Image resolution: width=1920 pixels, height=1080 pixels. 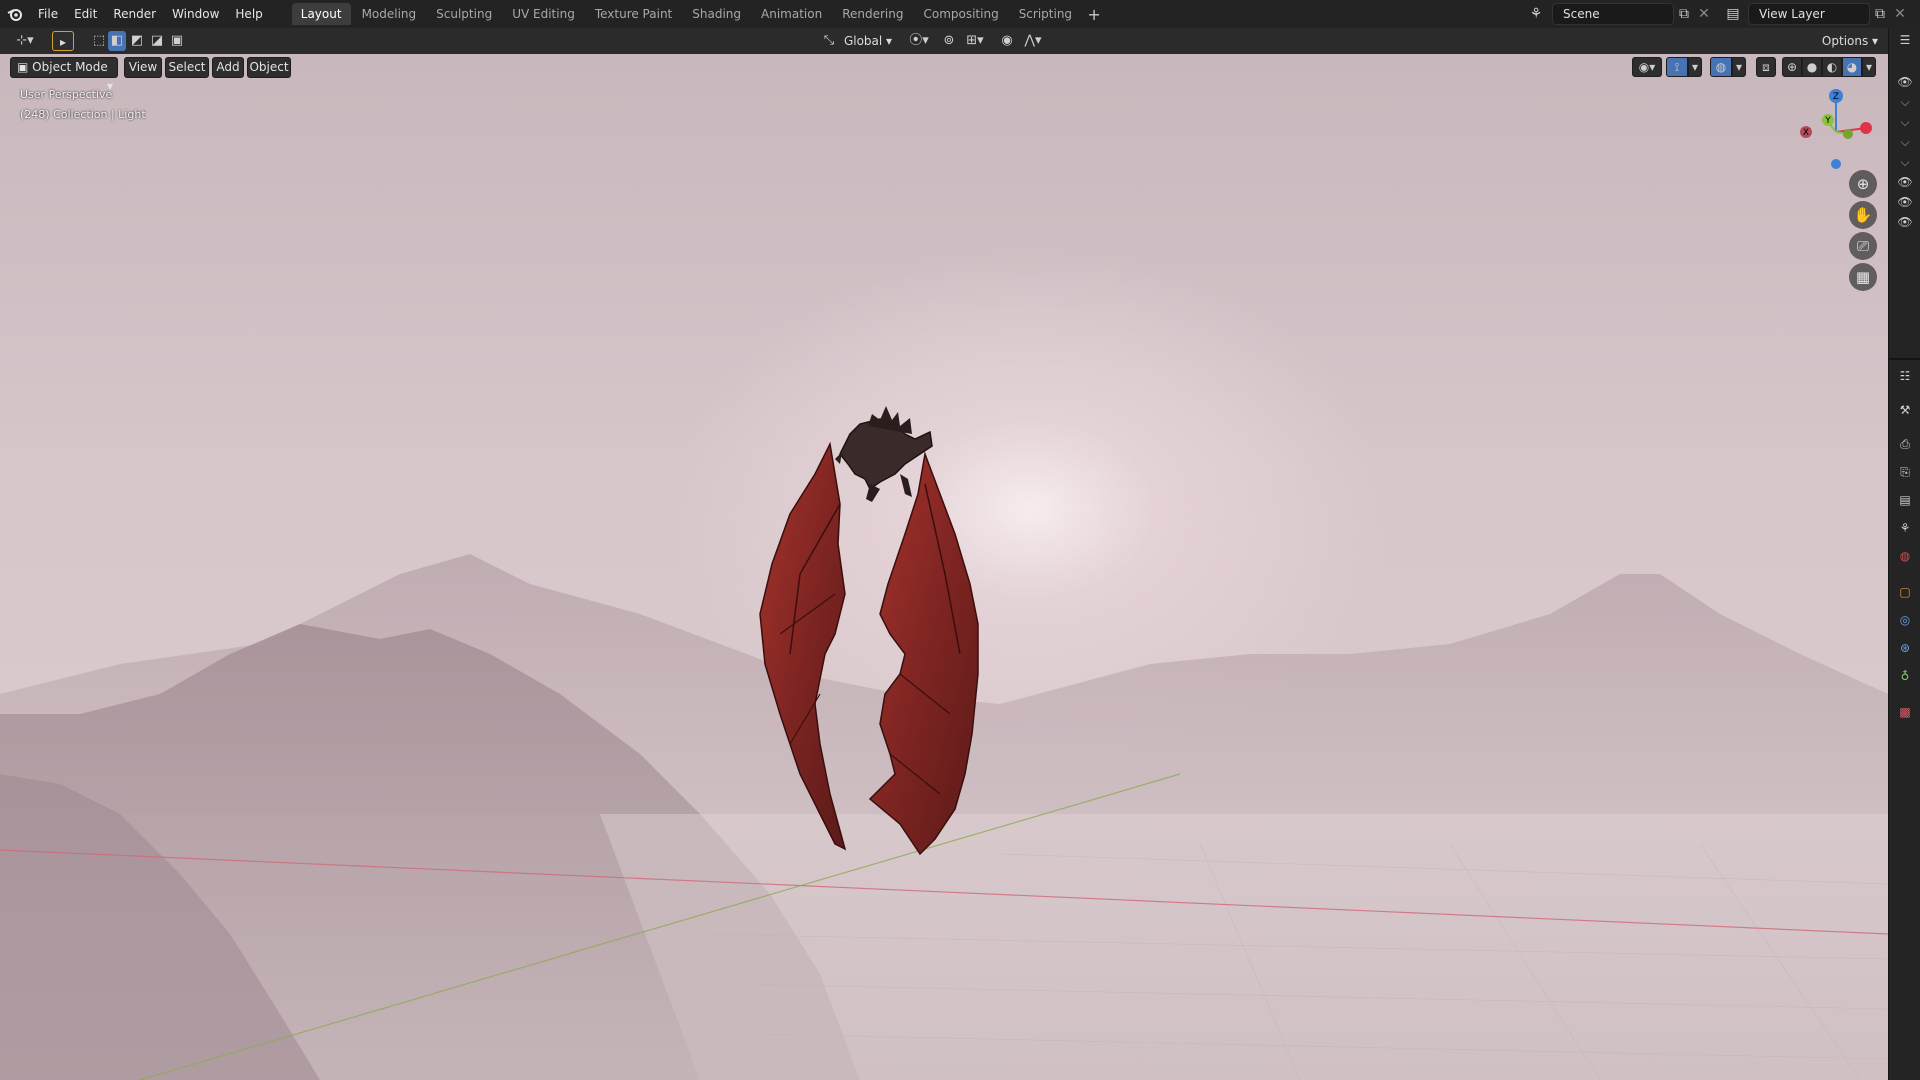 I want to click on editor-type-icon: ⊹▾, so click(x=25, y=41).